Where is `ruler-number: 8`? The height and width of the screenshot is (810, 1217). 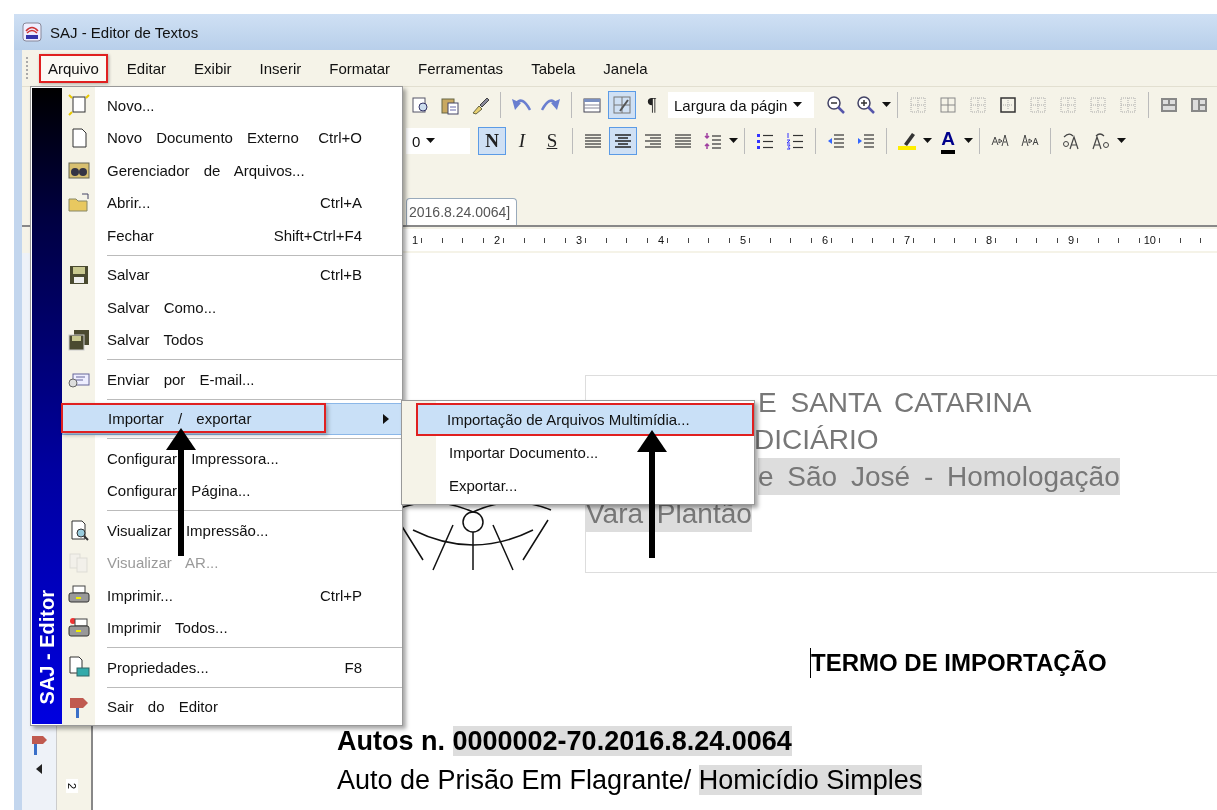 ruler-number: 8 is located at coordinates (988, 240).